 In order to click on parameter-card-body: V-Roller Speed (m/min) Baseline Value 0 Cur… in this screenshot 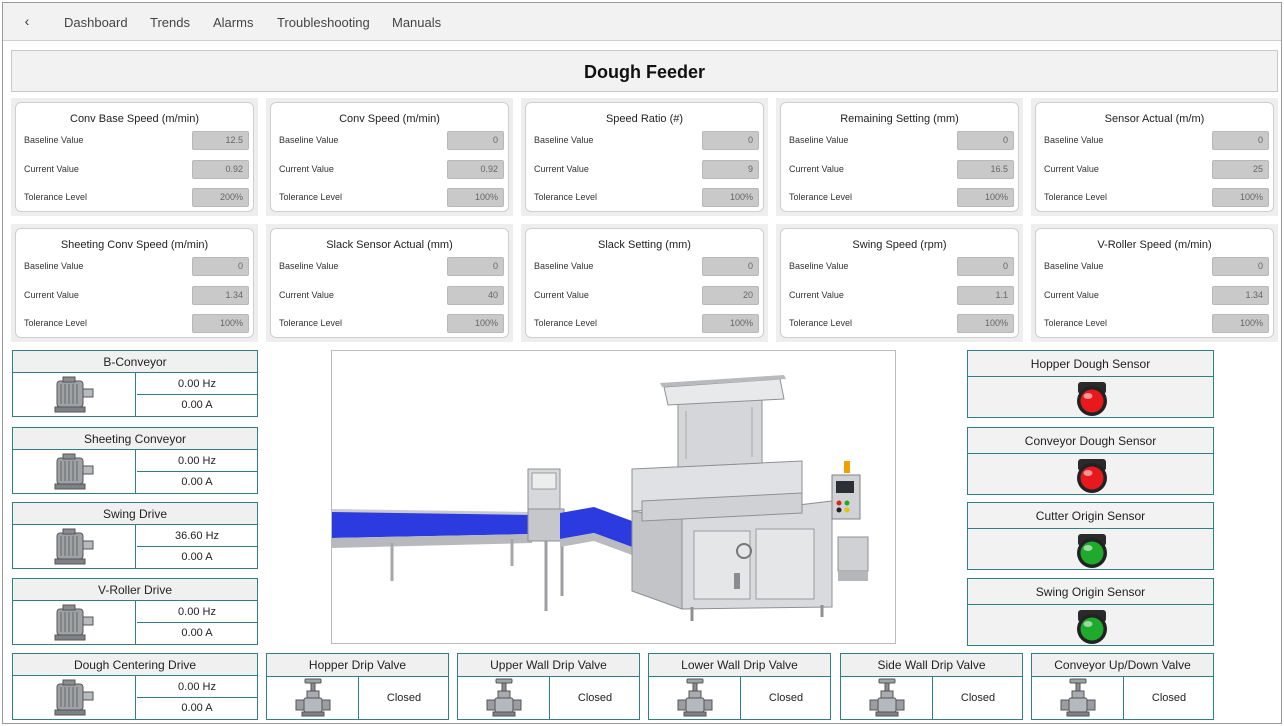, I will do `click(1154, 283)`.